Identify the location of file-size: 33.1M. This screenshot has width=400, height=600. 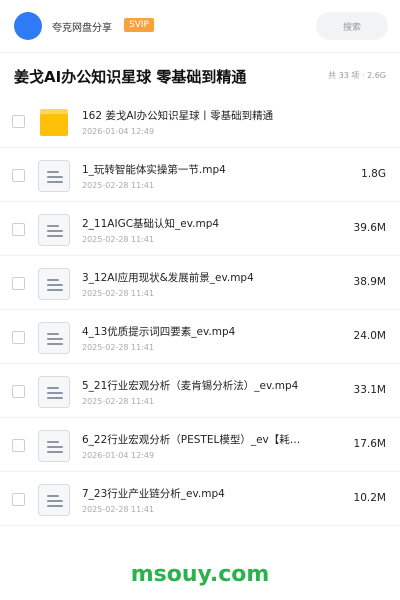
(369, 390).